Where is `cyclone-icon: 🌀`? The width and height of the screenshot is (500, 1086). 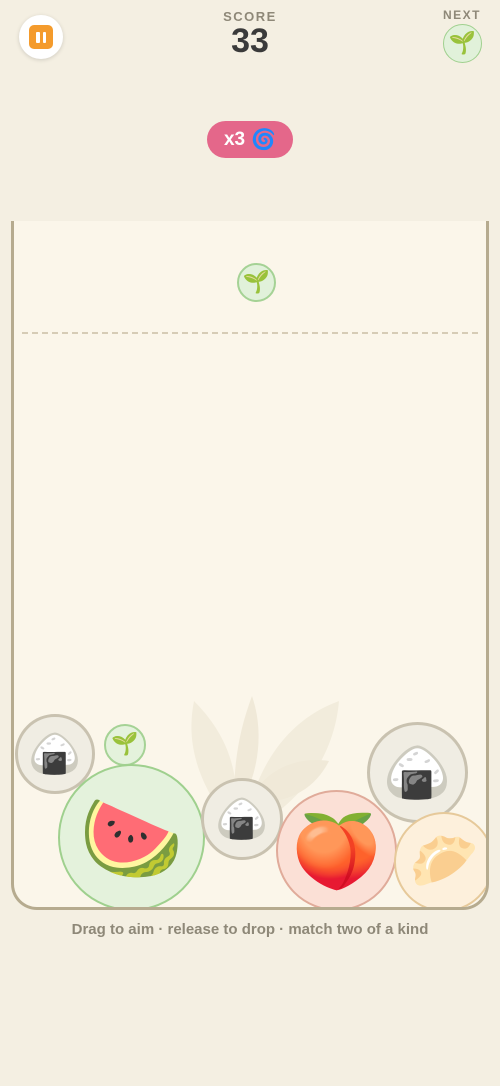
cyclone-icon: 🌀 is located at coordinates (264, 139).